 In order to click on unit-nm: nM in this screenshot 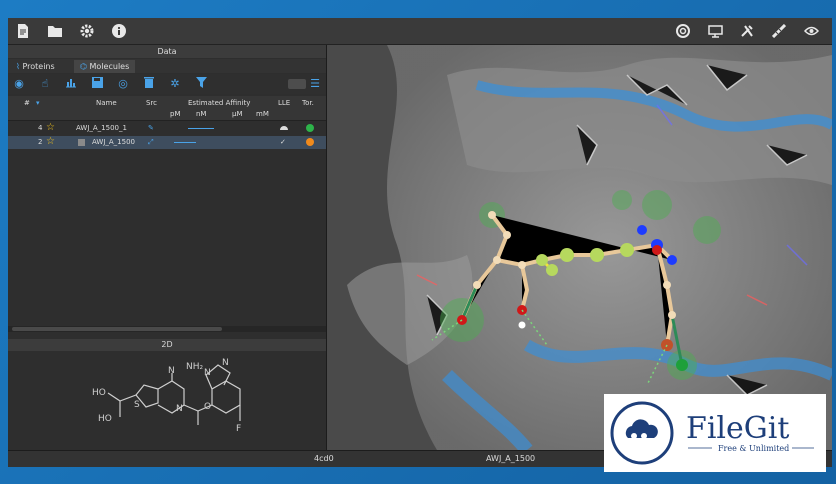, I will do `click(201, 114)`.